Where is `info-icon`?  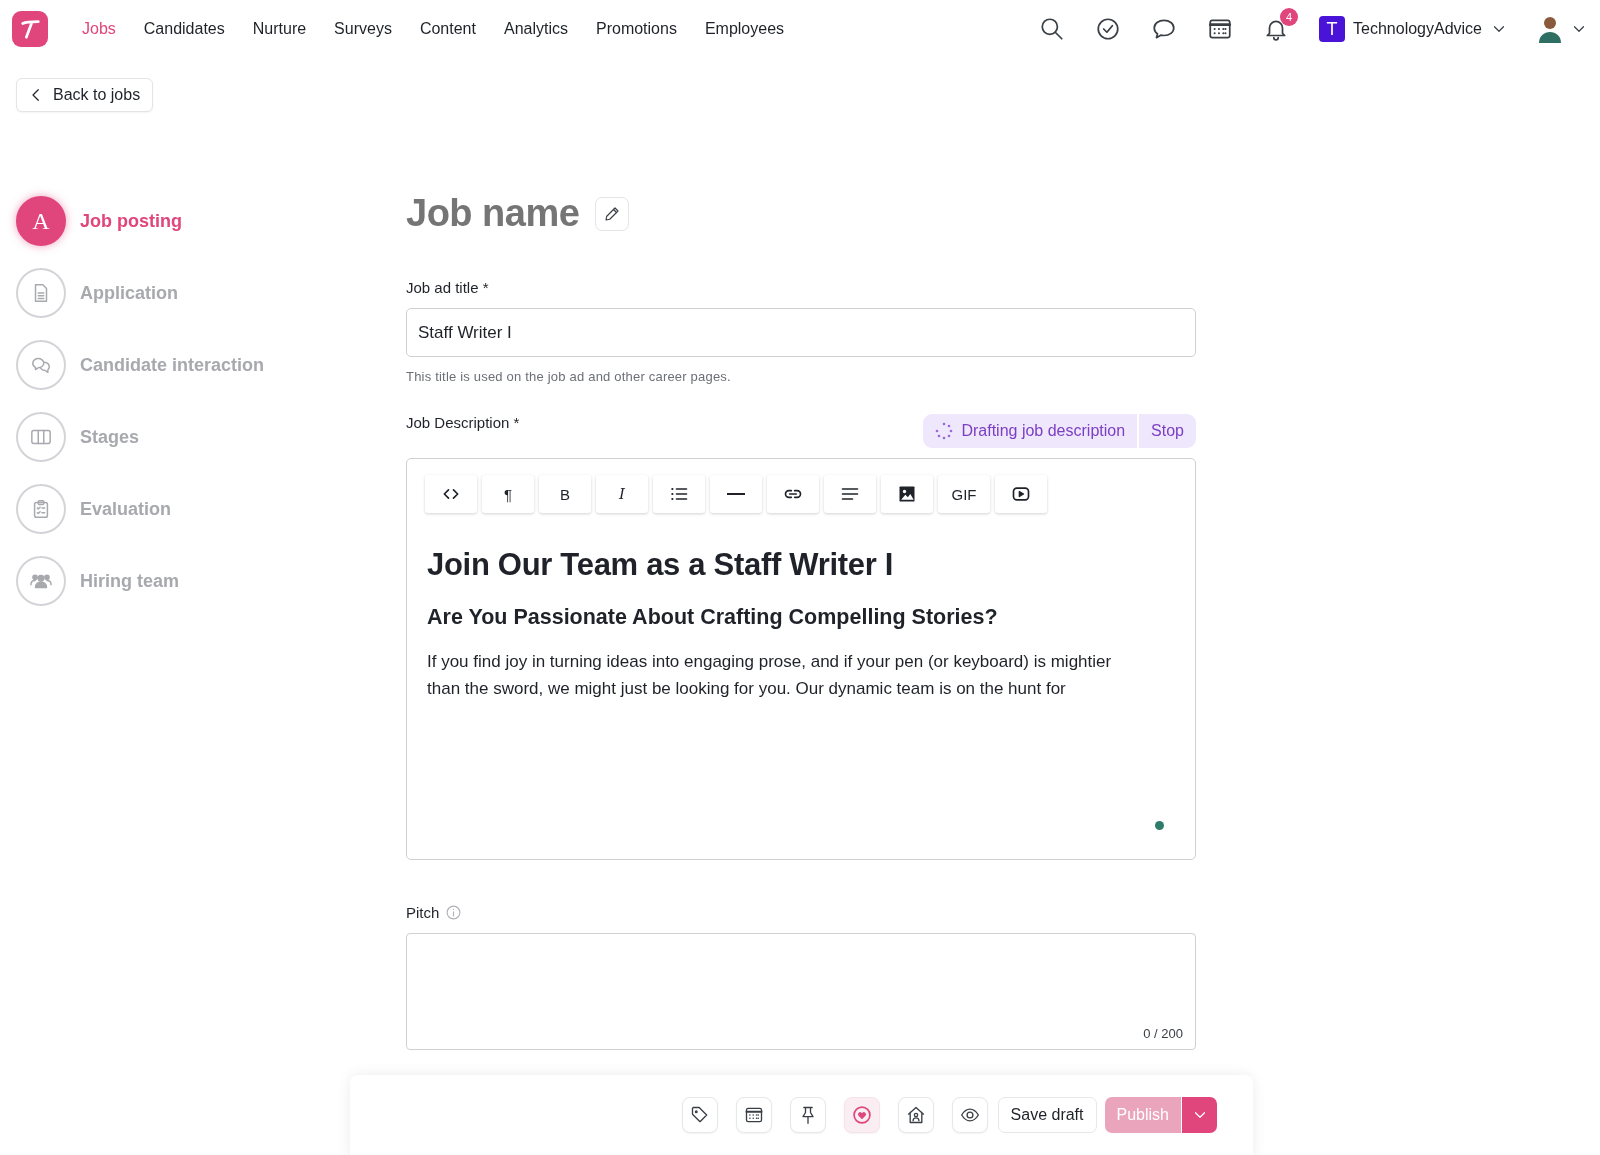 info-icon is located at coordinates (454, 912).